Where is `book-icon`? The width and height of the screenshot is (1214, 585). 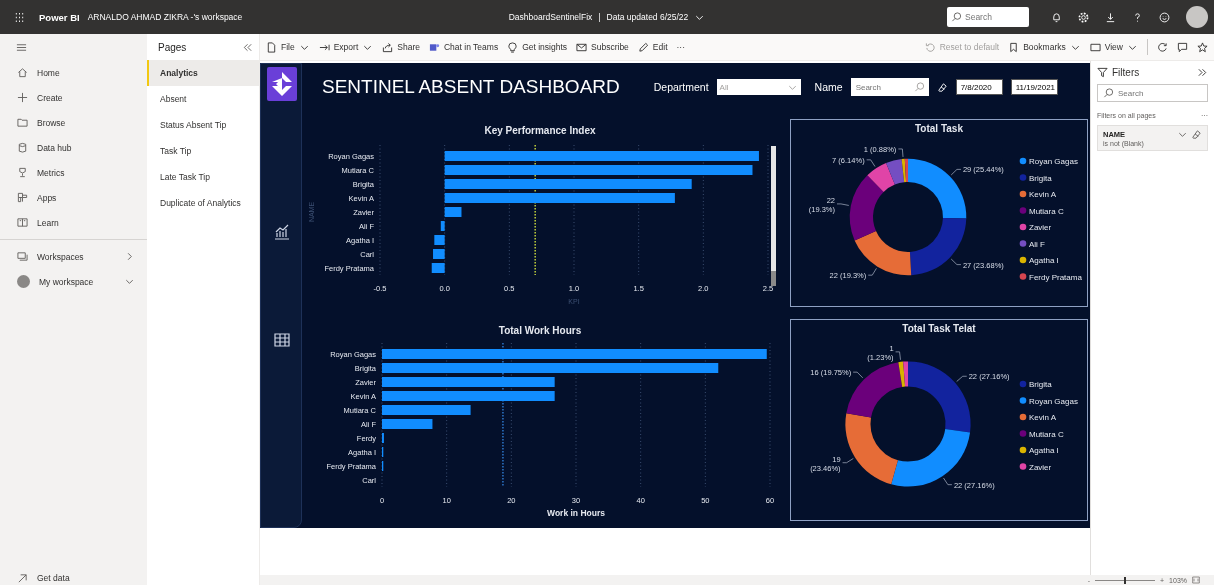 book-icon is located at coordinates (22, 222).